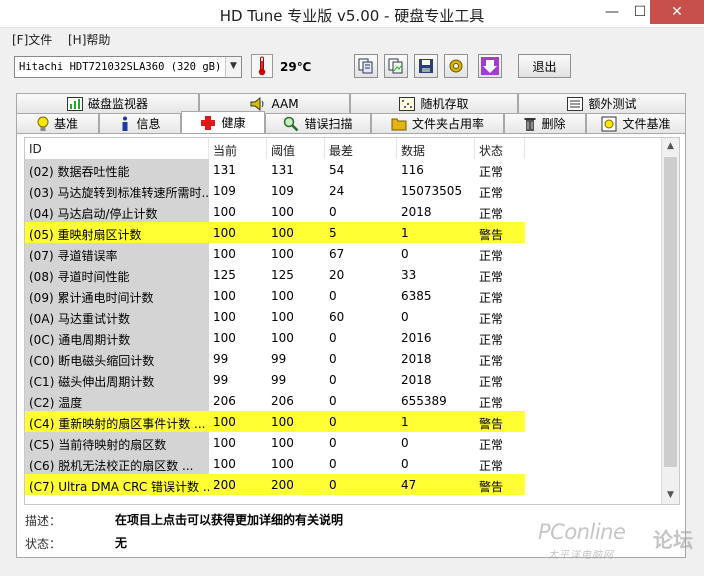 The height and width of the screenshot is (576, 704). Describe the element at coordinates (223, 122) in the screenshot. I see `tab-health: 健康` at that location.